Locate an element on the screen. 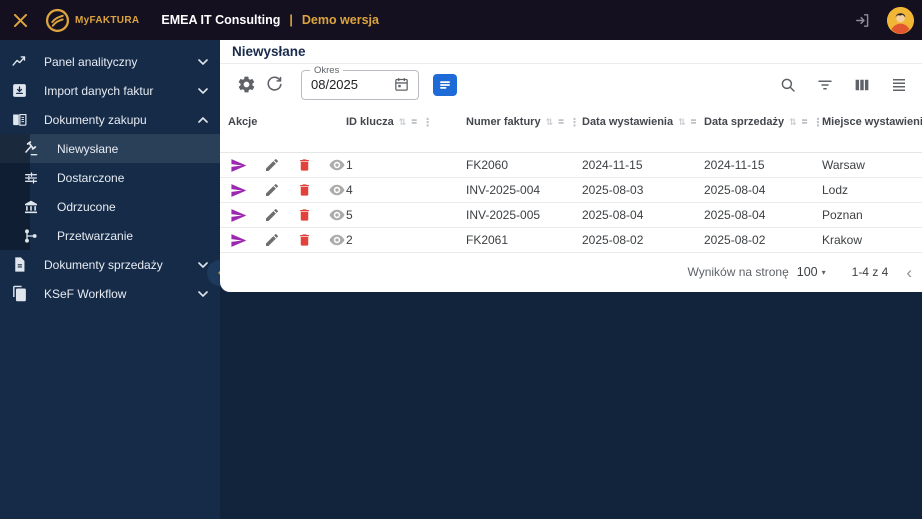 Image resolution: width=922 pixels, height=519 pixels. sidebar-item-label: Dokumenty zakupu is located at coordinates (95, 119).